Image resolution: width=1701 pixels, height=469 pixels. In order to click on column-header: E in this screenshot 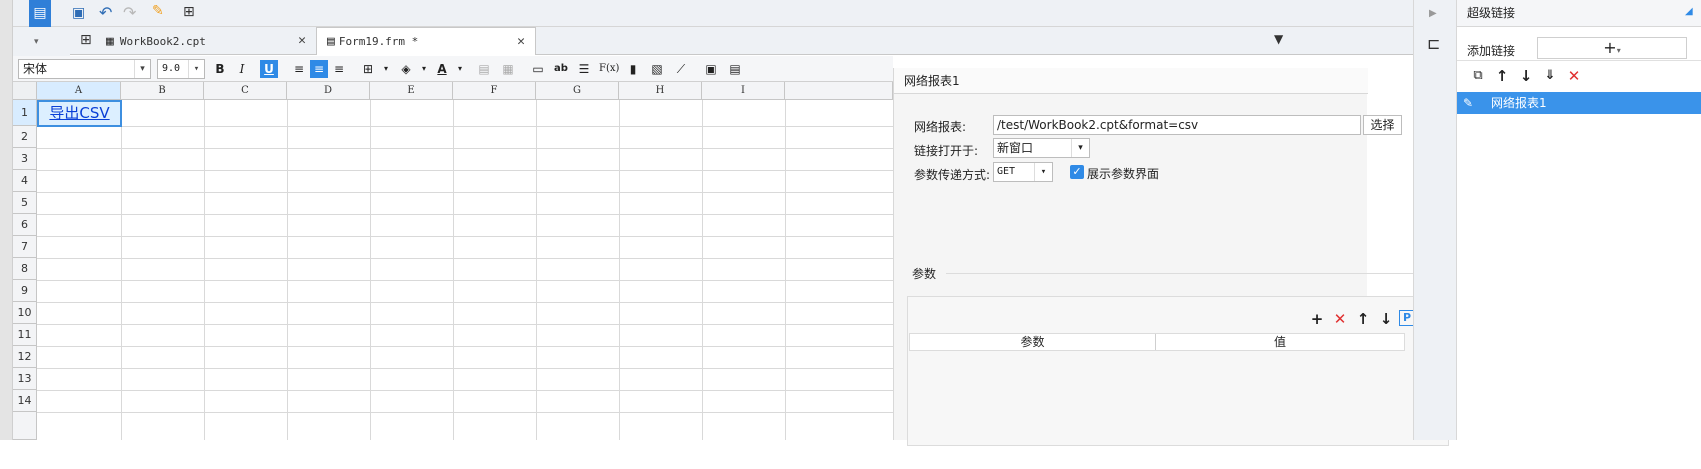, I will do `click(411, 91)`.